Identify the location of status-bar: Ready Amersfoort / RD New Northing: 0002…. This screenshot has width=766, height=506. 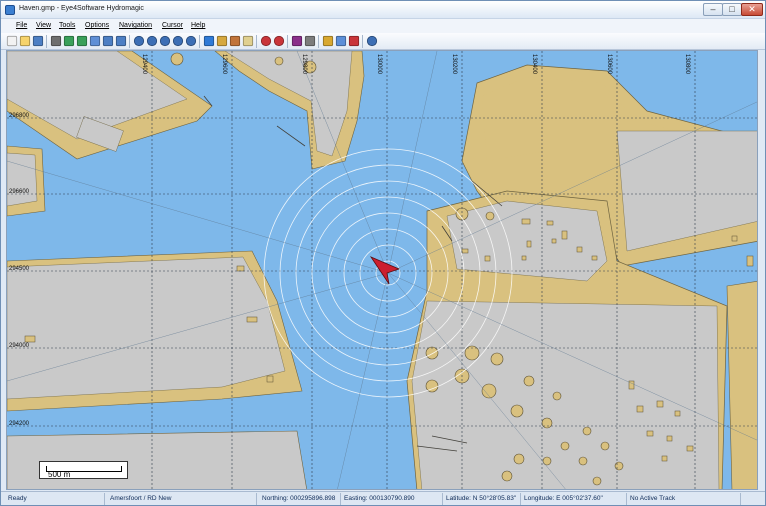
(383, 498).